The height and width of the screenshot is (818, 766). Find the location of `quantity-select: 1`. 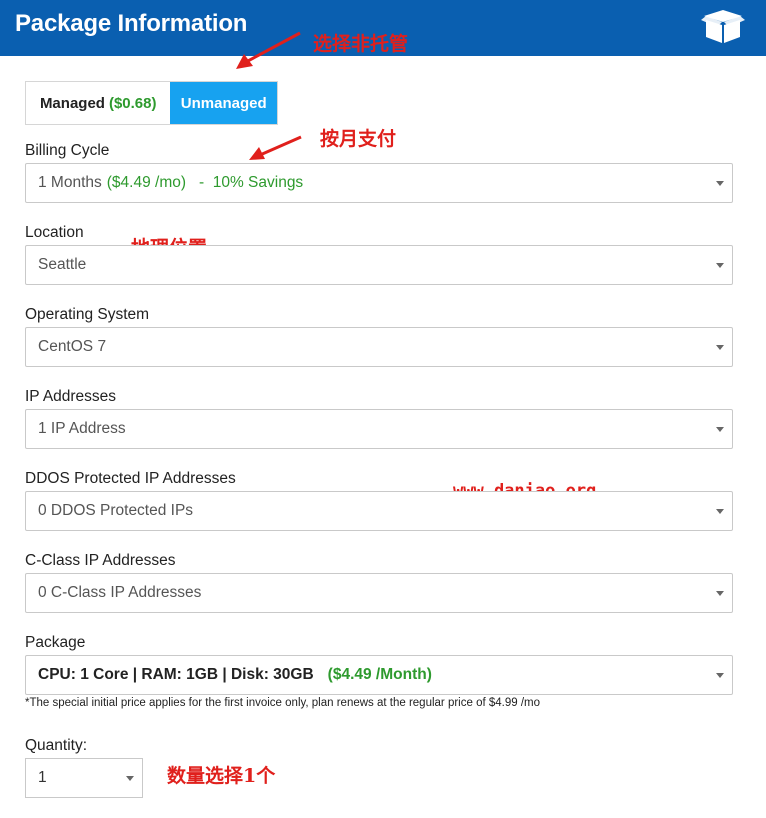

quantity-select: 1 is located at coordinates (84, 778).